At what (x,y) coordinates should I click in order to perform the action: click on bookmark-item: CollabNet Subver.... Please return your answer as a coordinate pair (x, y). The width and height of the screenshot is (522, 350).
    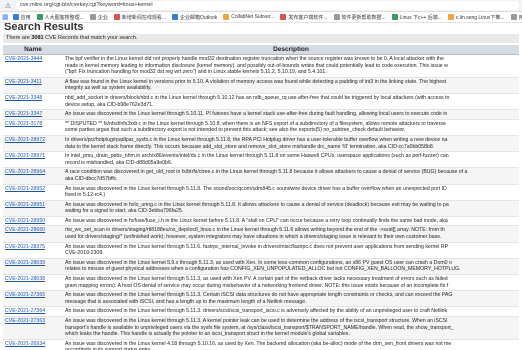
    Looking at the image, I should click on (248, 17).